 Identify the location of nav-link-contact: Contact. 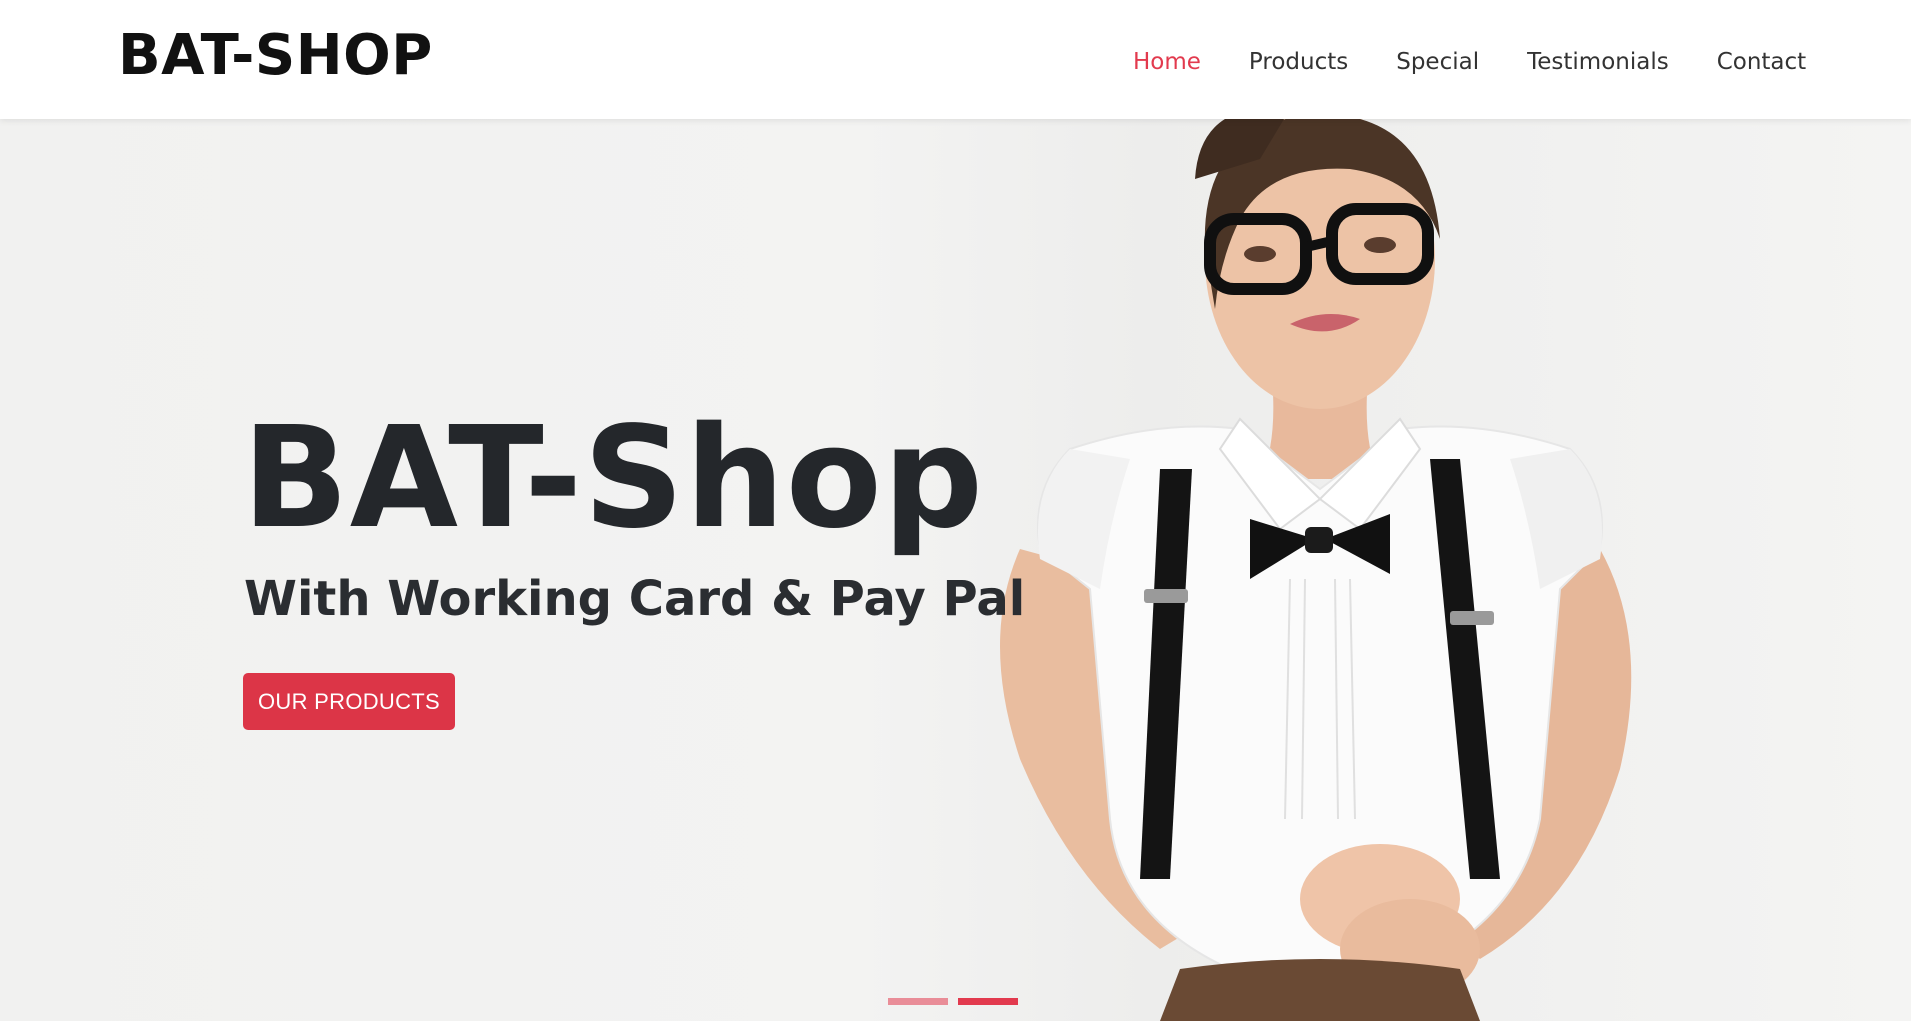
(1761, 62).